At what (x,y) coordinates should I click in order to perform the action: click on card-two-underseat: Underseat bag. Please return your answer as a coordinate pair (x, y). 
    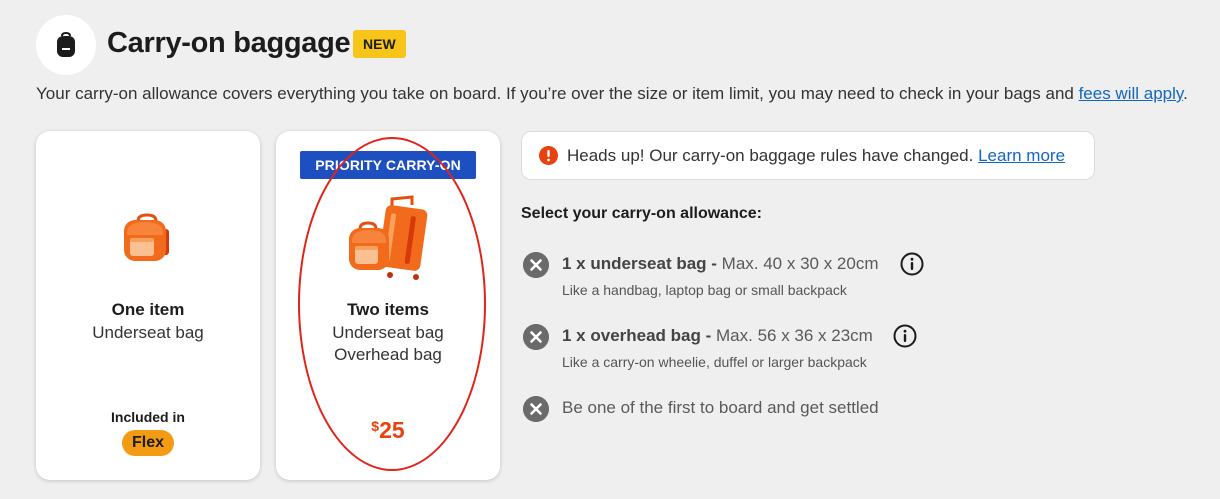
    Looking at the image, I should click on (388, 332).